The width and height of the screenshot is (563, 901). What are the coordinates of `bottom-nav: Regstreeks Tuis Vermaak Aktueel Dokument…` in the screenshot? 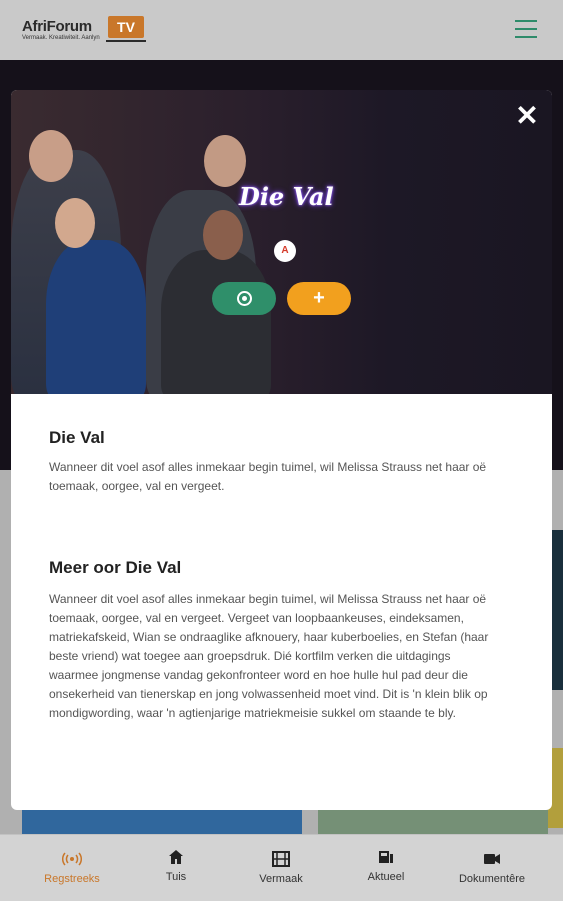 It's located at (281, 867).